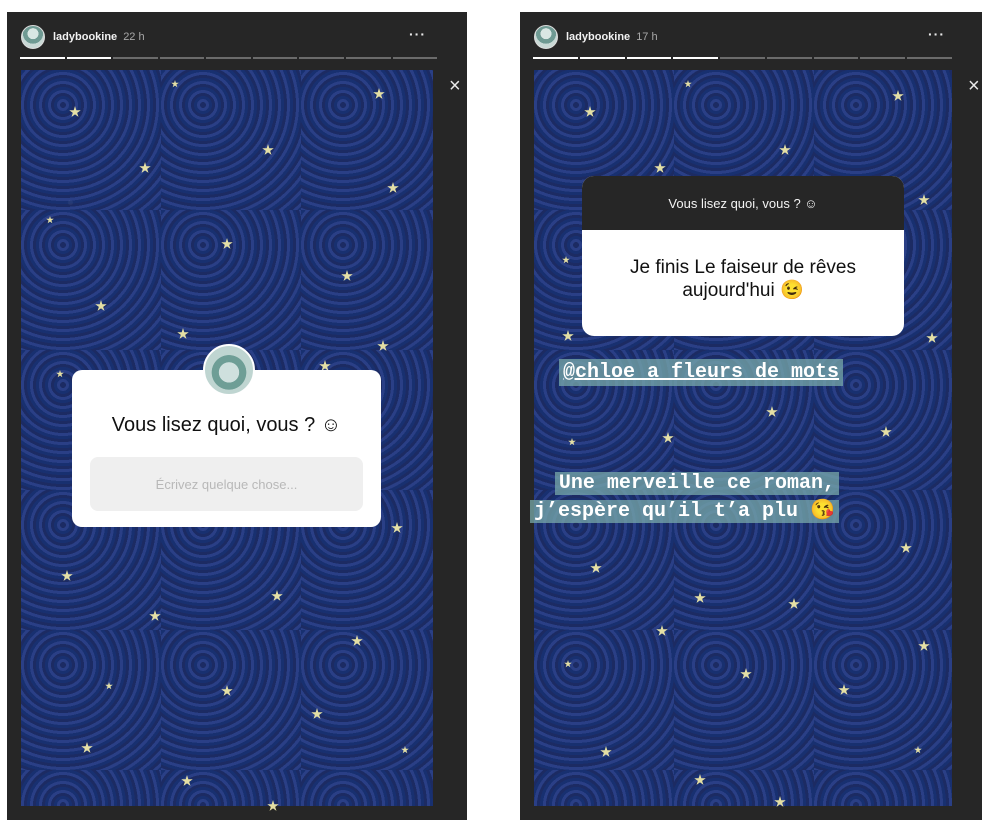  What do you see at coordinates (696, 483) in the screenshot?
I see `caption-line: Une merveille ce roman,` at bounding box center [696, 483].